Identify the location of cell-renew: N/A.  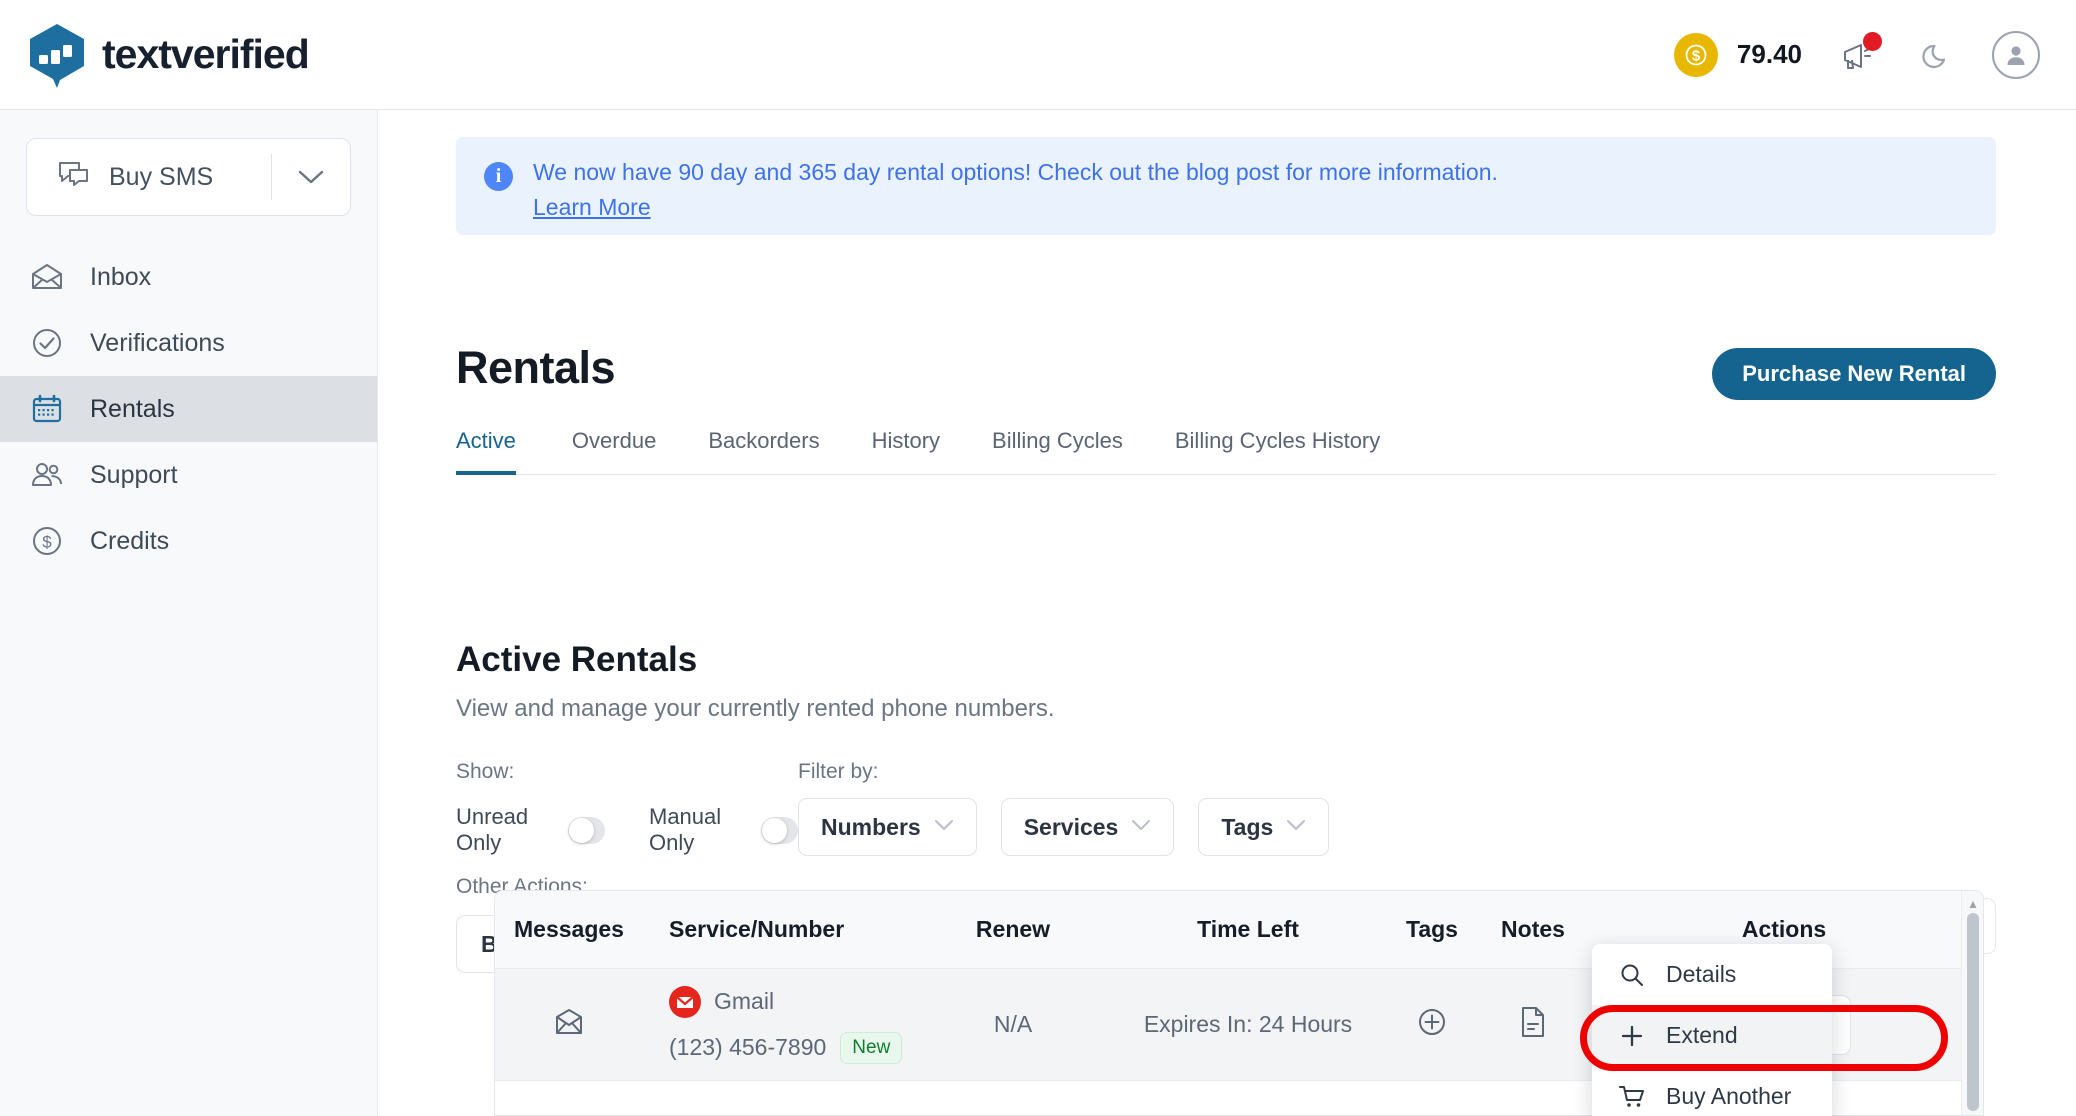
(1013, 1024).